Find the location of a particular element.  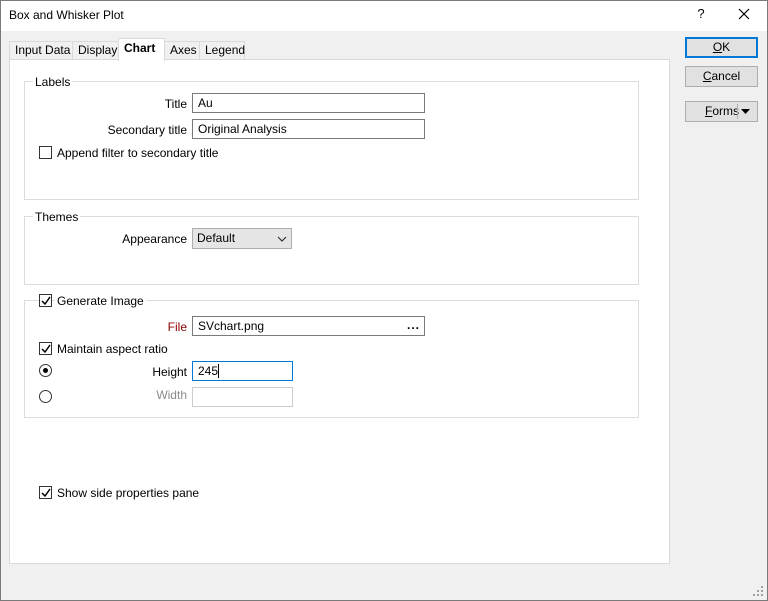

radio-selected-dot is located at coordinates (45, 370).